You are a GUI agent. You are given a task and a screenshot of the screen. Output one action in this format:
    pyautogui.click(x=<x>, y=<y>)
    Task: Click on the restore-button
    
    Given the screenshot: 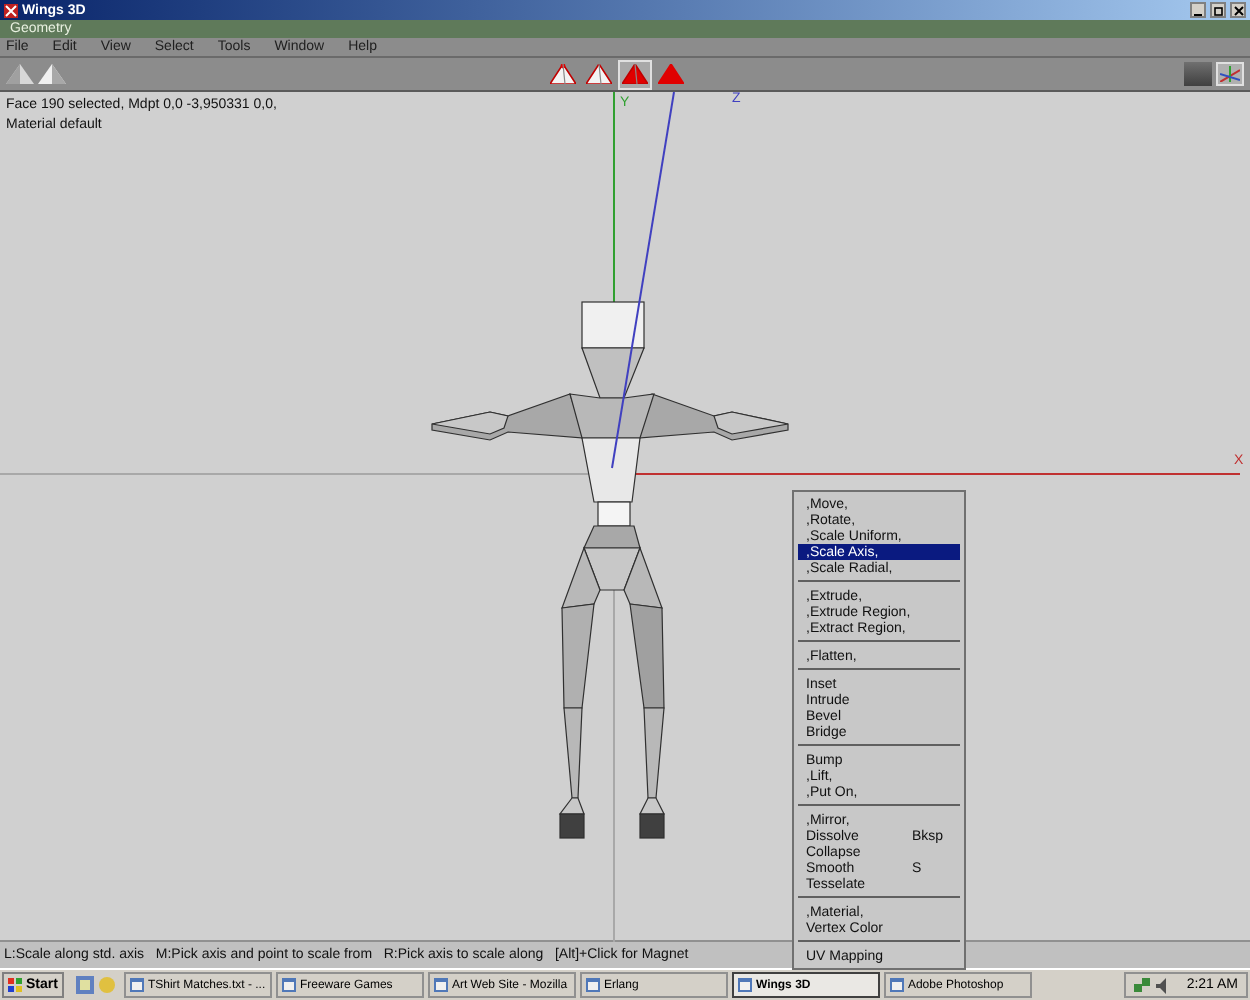 What is the action you would take?
    pyautogui.click(x=1218, y=10)
    